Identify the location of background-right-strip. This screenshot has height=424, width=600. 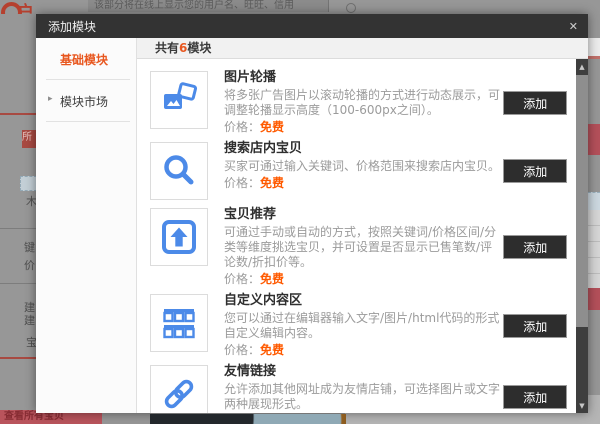
(594, 47).